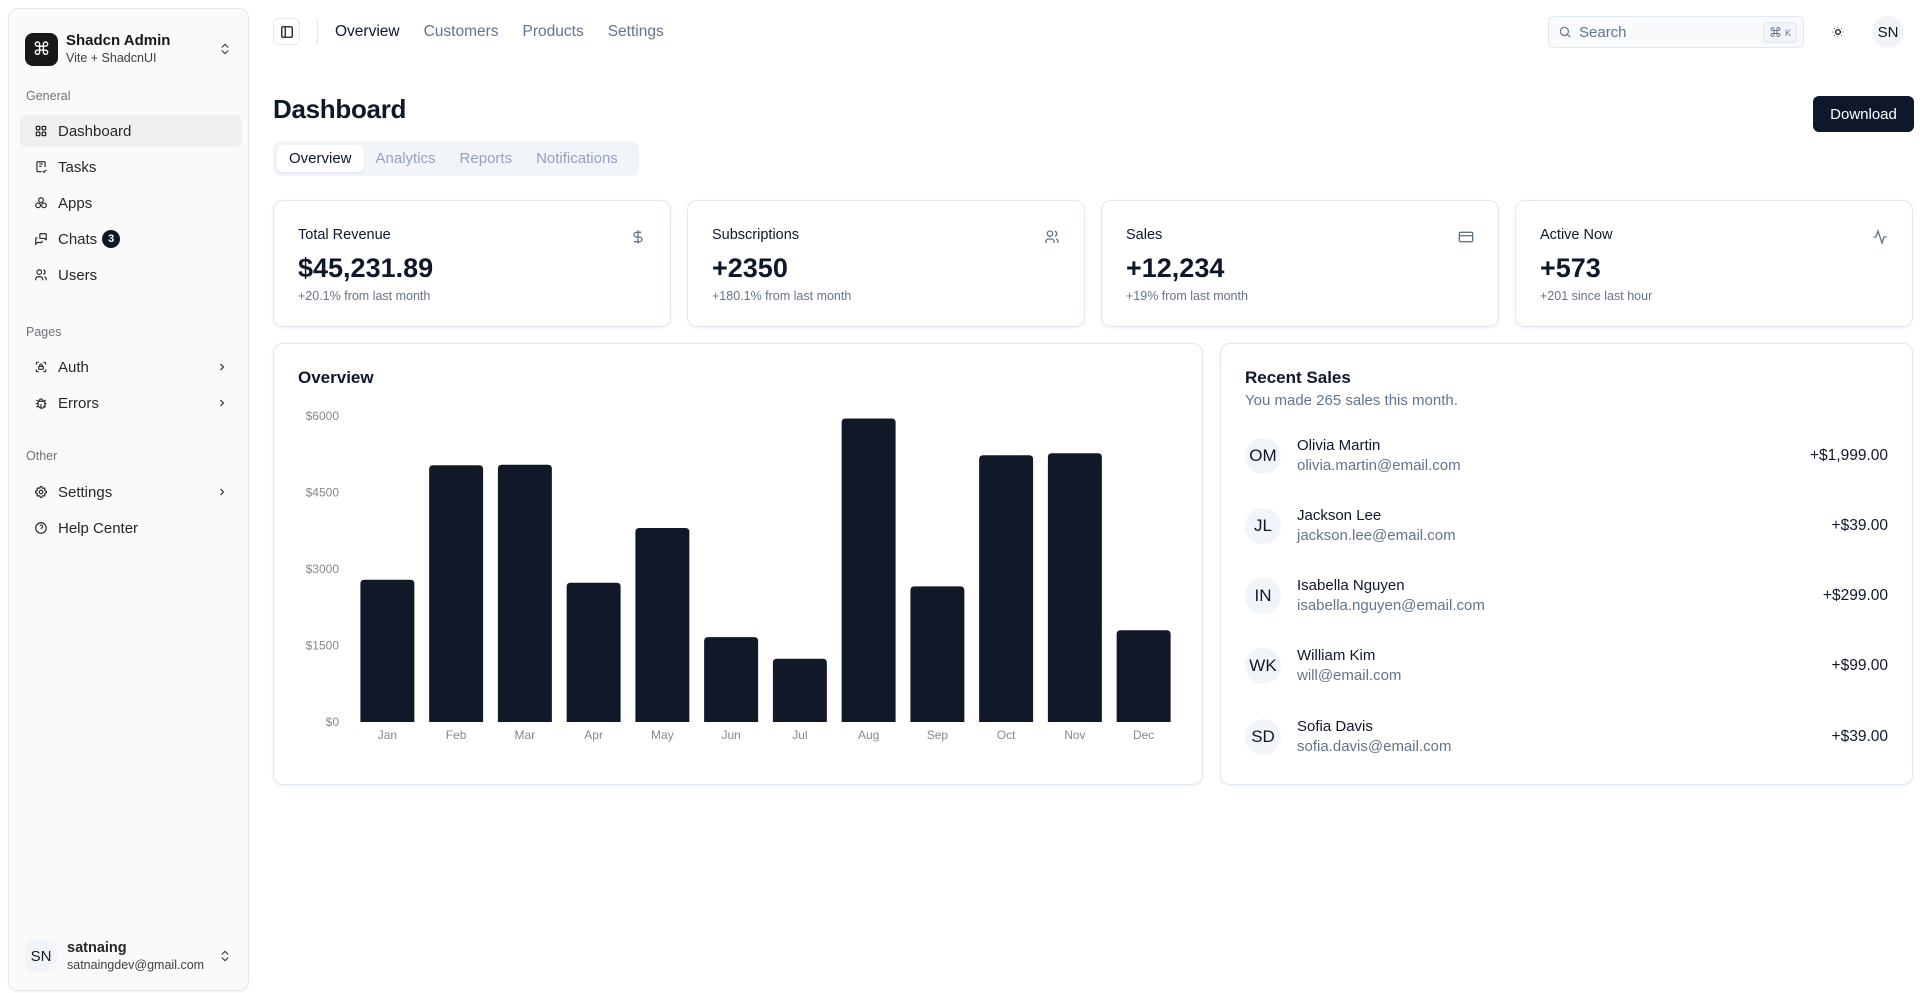  Describe the element at coordinates (638, 237) in the screenshot. I see `dollar-icon` at that location.